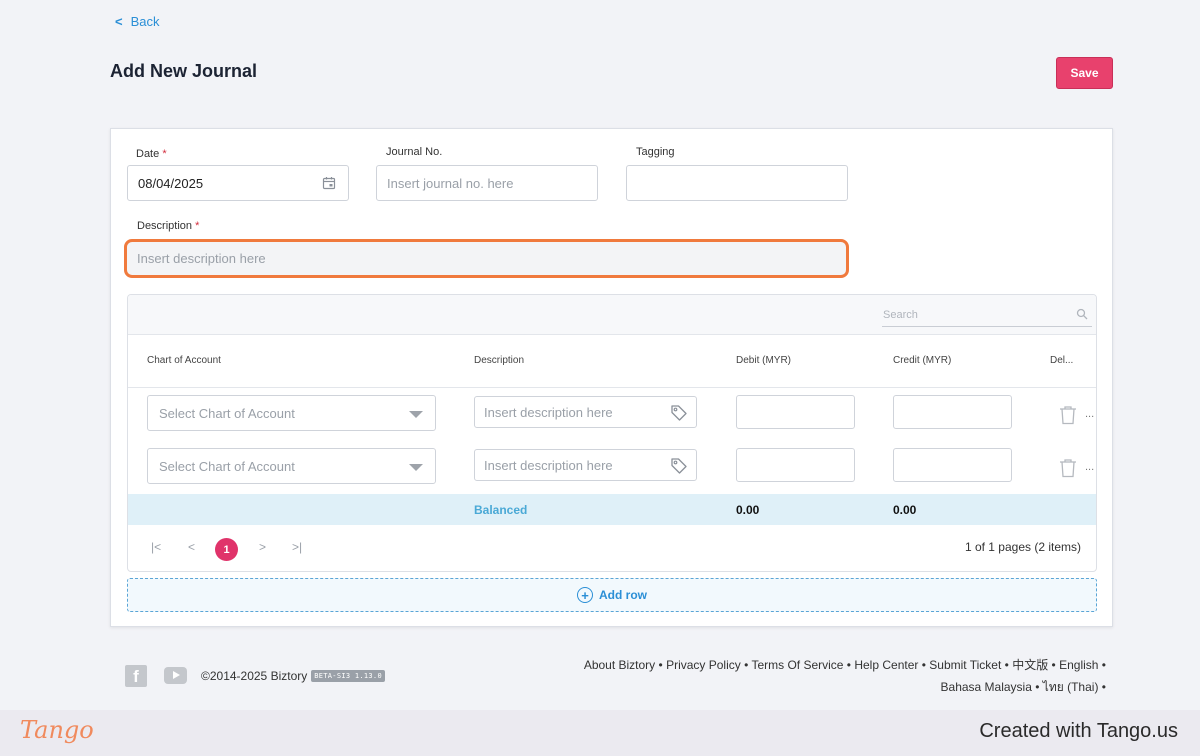 This screenshot has width=1200, height=756. I want to click on date-label: Date *, so click(151, 154).